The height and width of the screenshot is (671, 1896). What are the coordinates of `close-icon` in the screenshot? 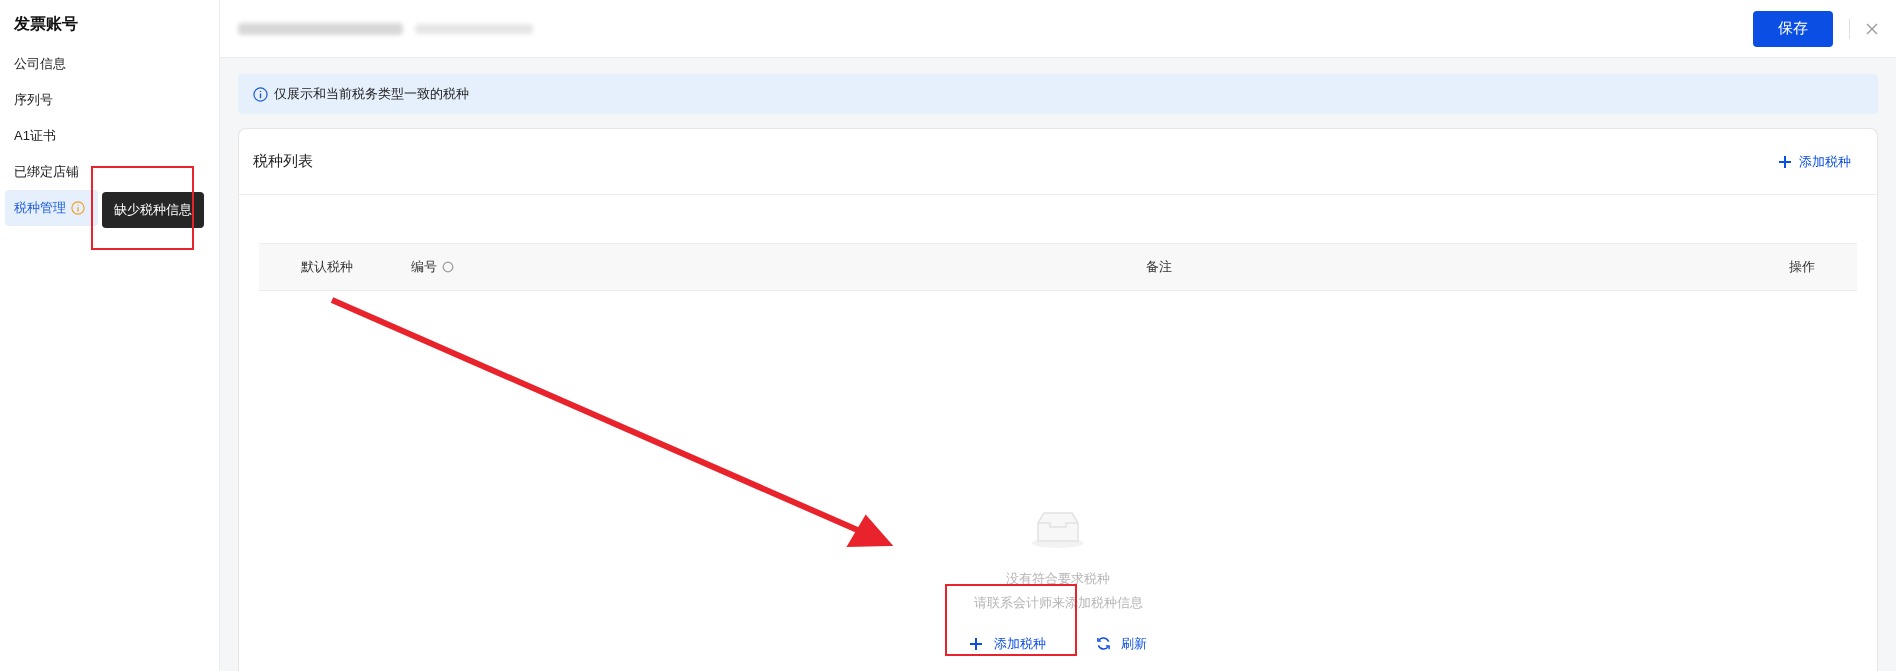 It's located at (1872, 28).